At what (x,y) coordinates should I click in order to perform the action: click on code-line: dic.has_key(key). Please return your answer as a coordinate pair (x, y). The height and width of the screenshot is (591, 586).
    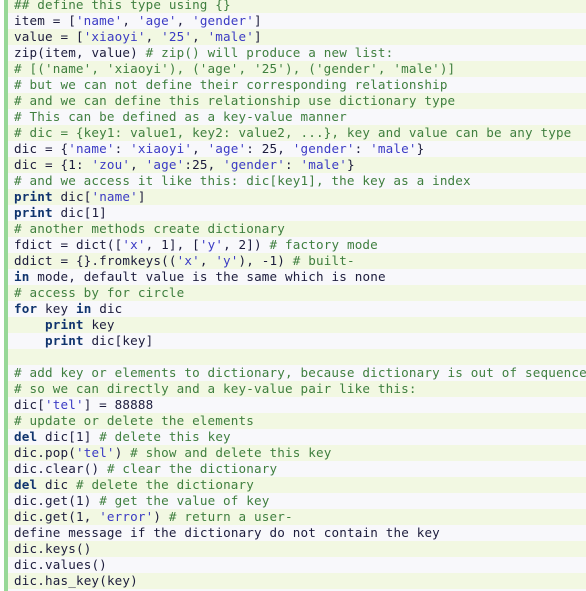
    Looking at the image, I should click on (297, 581).